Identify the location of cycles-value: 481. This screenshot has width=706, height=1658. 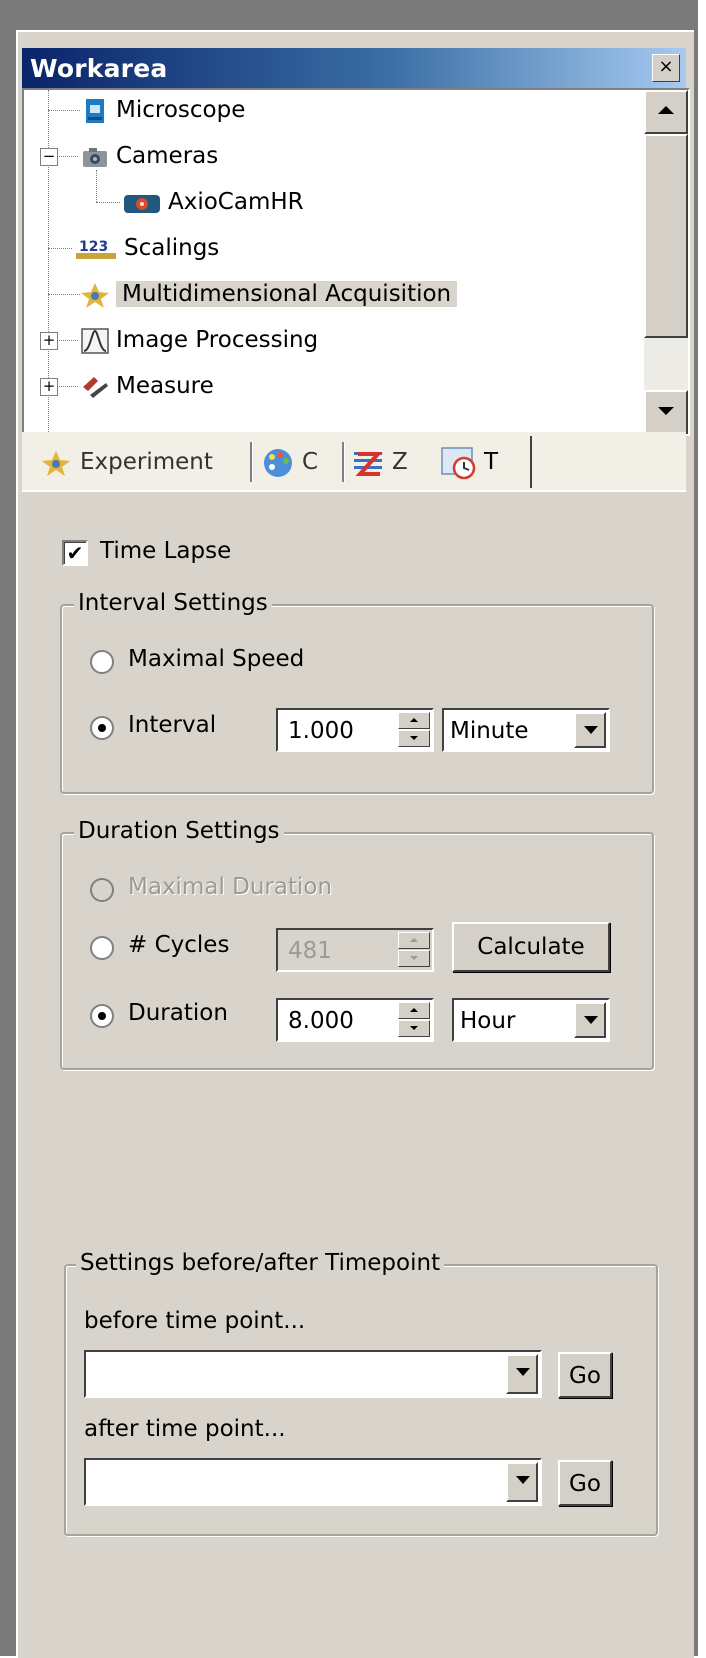
(310, 951).